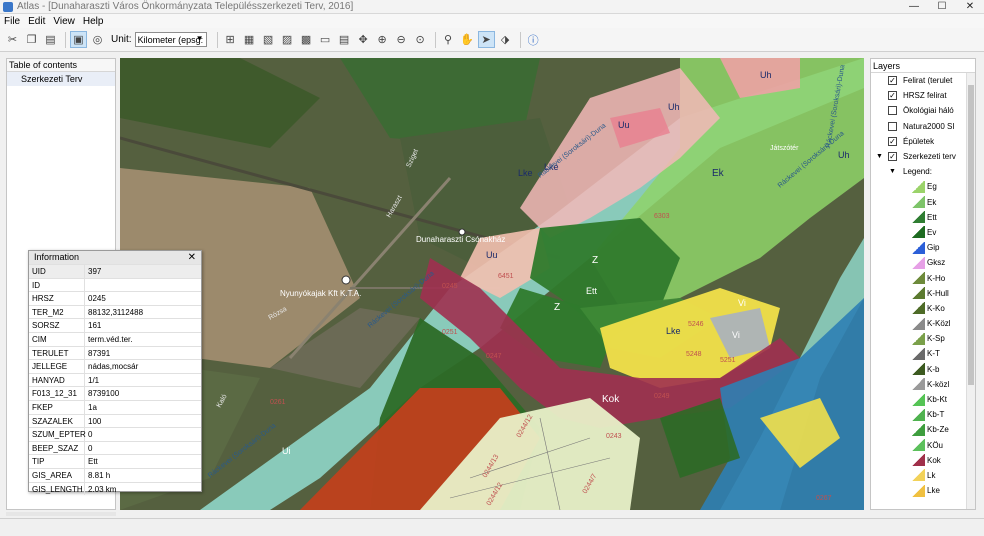  Describe the element at coordinates (57, 366) in the screenshot. I see `info-key: JELLEGE` at that location.